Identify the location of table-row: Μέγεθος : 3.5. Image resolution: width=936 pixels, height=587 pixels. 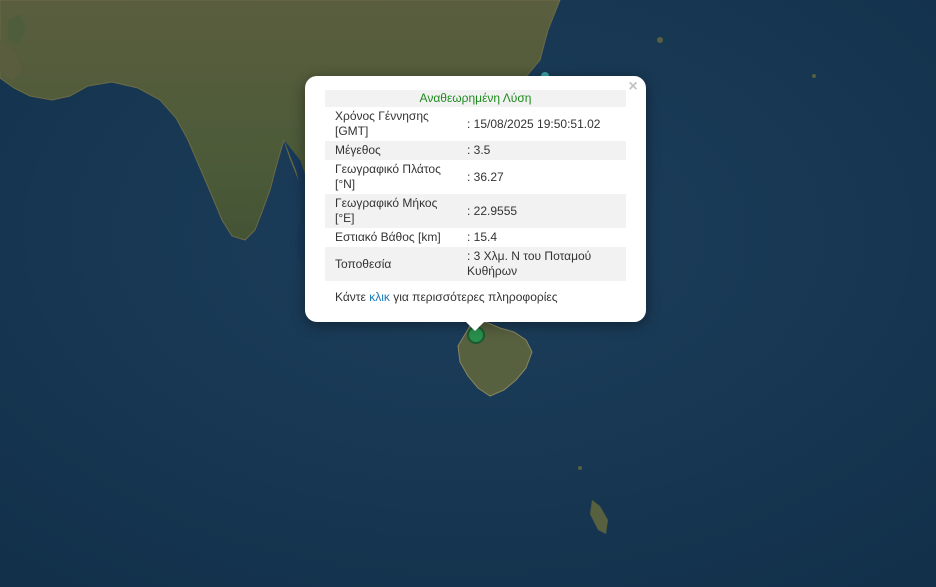
(475, 150).